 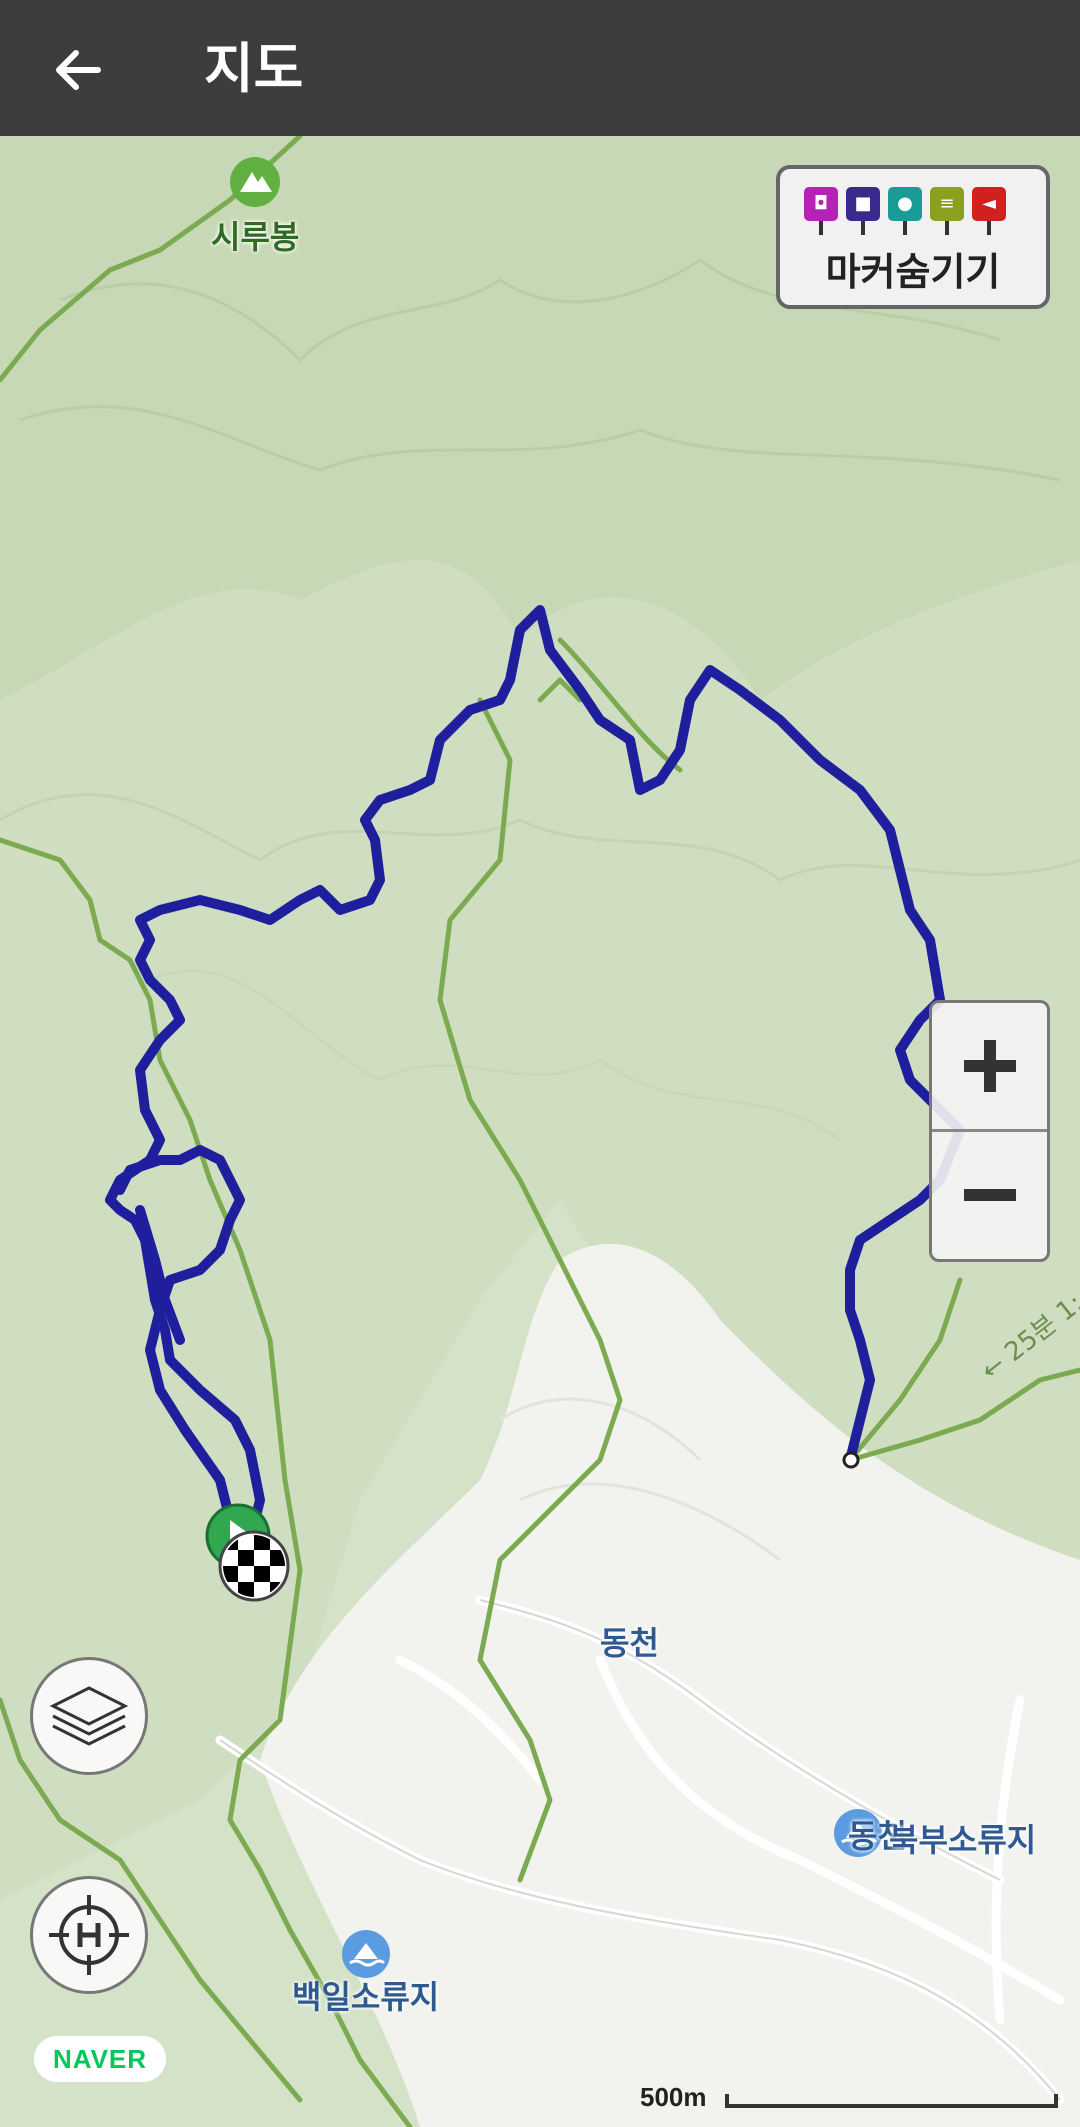 I want to click on mountain-peak-icon, so click(x=255, y=182).